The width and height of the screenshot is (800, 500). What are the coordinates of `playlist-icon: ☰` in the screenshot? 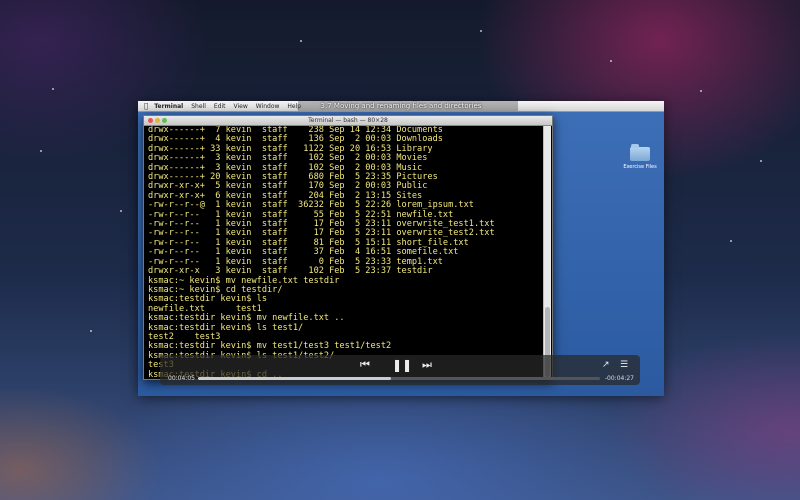 It's located at (624, 365).